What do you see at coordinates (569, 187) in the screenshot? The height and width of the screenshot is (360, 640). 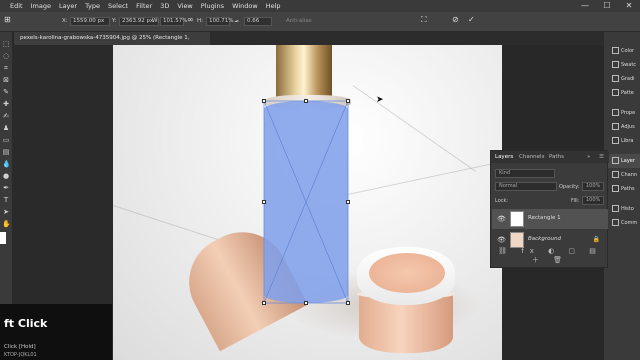 I see `opacity-label: Opacity:` at bounding box center [569, 187].